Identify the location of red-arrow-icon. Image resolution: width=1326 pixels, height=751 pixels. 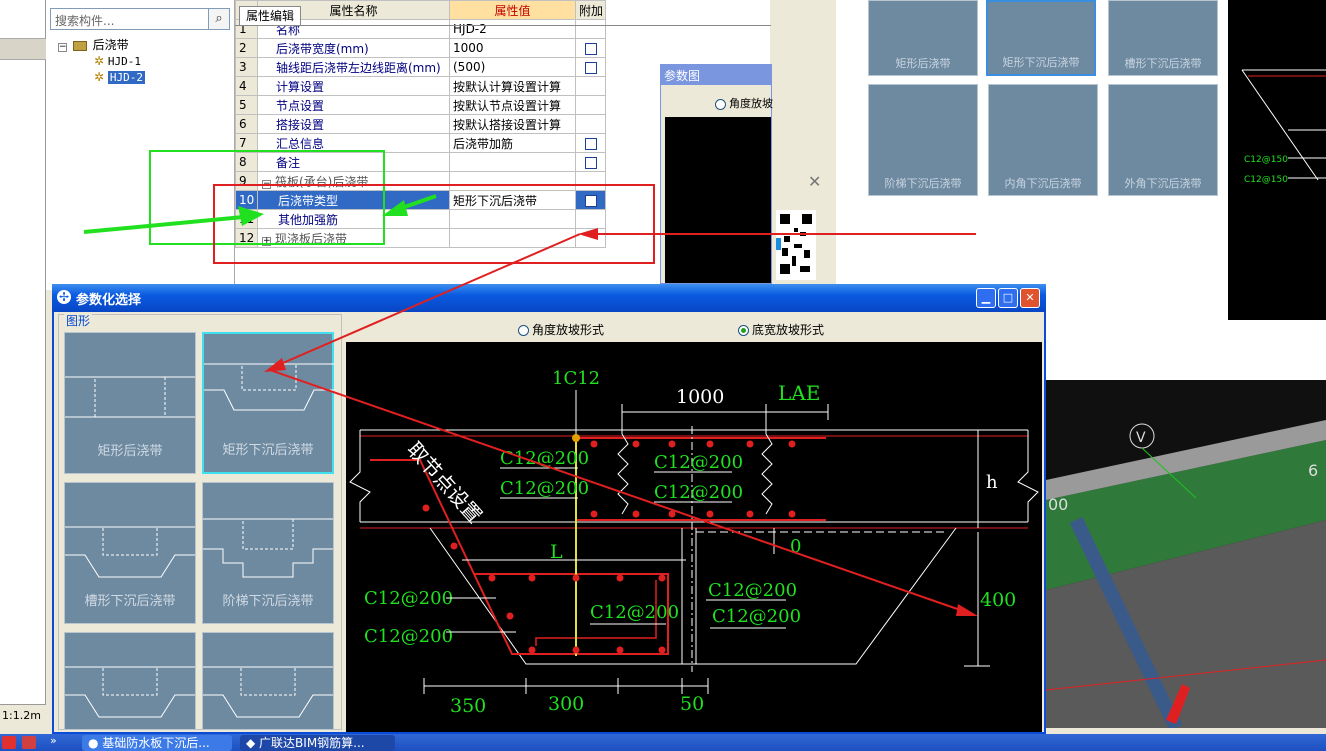
(428, 300).